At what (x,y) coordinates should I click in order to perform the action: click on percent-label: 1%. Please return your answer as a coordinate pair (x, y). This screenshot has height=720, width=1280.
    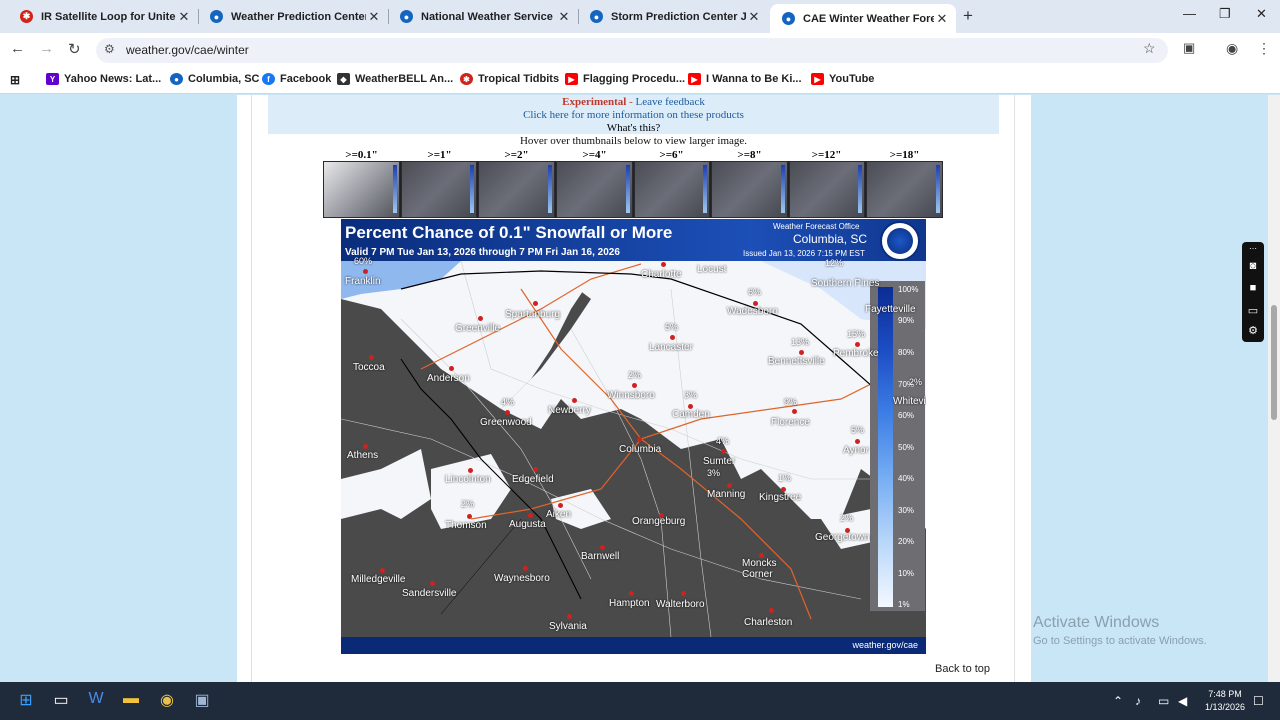
    Looking at the image, I should click on (785, 478).